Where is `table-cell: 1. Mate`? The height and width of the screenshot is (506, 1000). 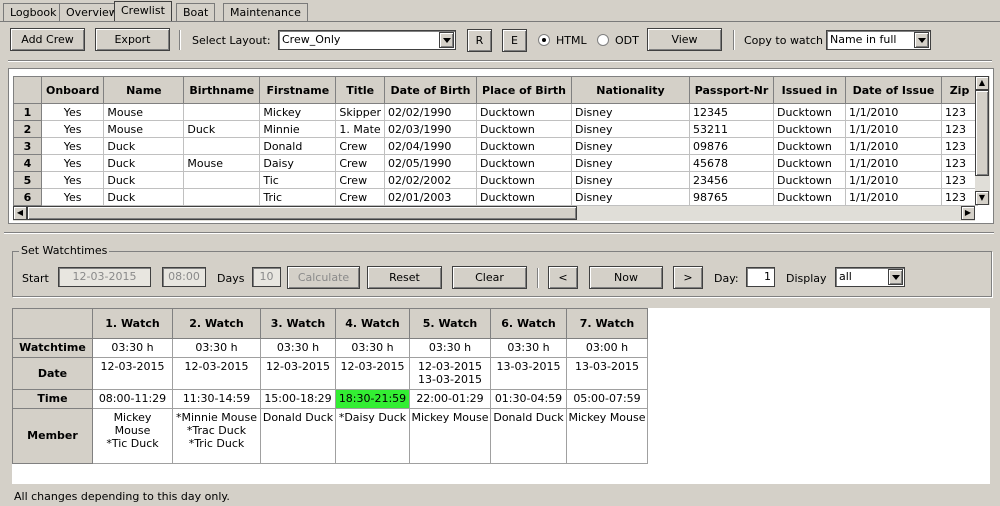
table-cell: 1. Mate is located at coordinates (360, 129).